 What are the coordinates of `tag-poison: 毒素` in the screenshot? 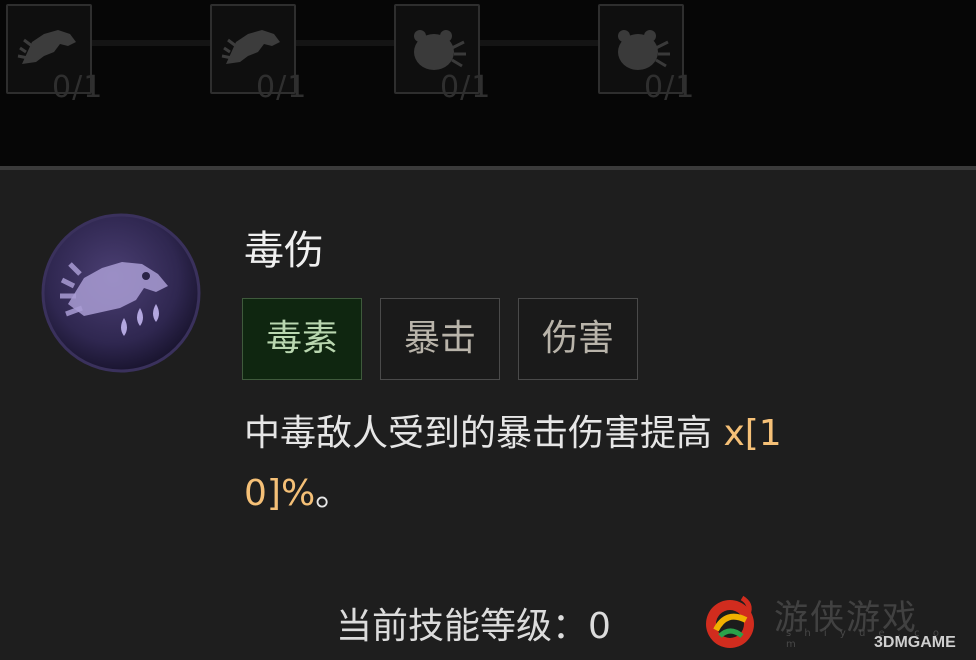 It's located at (302, 339).